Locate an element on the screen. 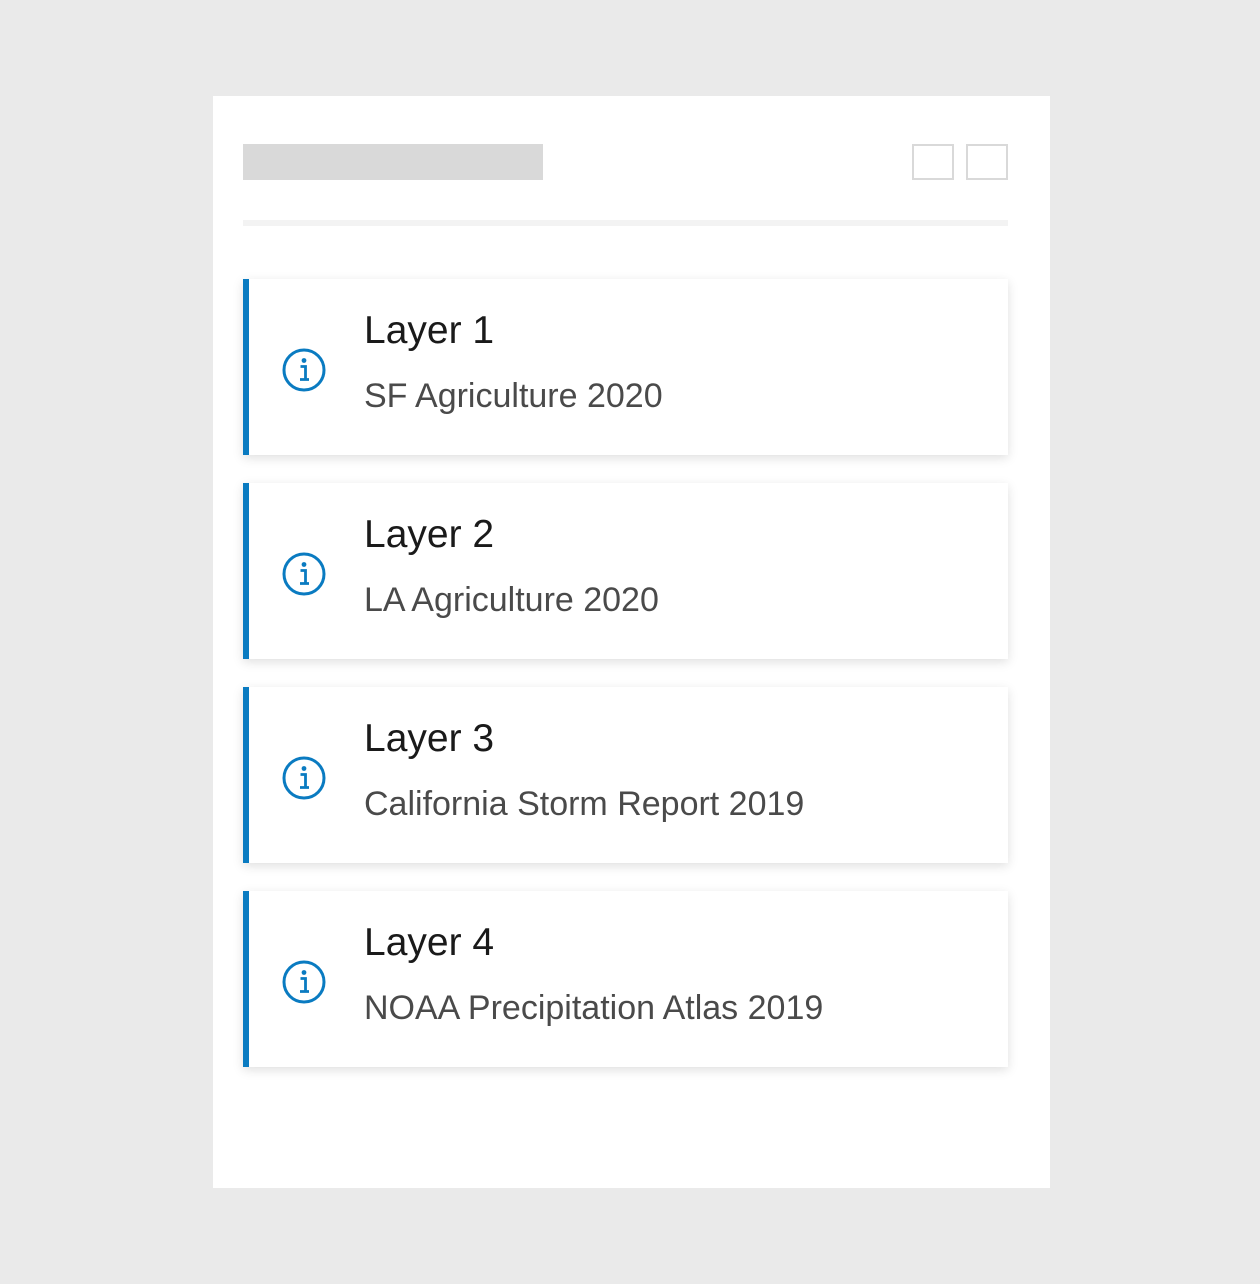 The height and width of the screenshot is (1284, 1260). panel-title-placeholder is located at coordinates (393, 162).